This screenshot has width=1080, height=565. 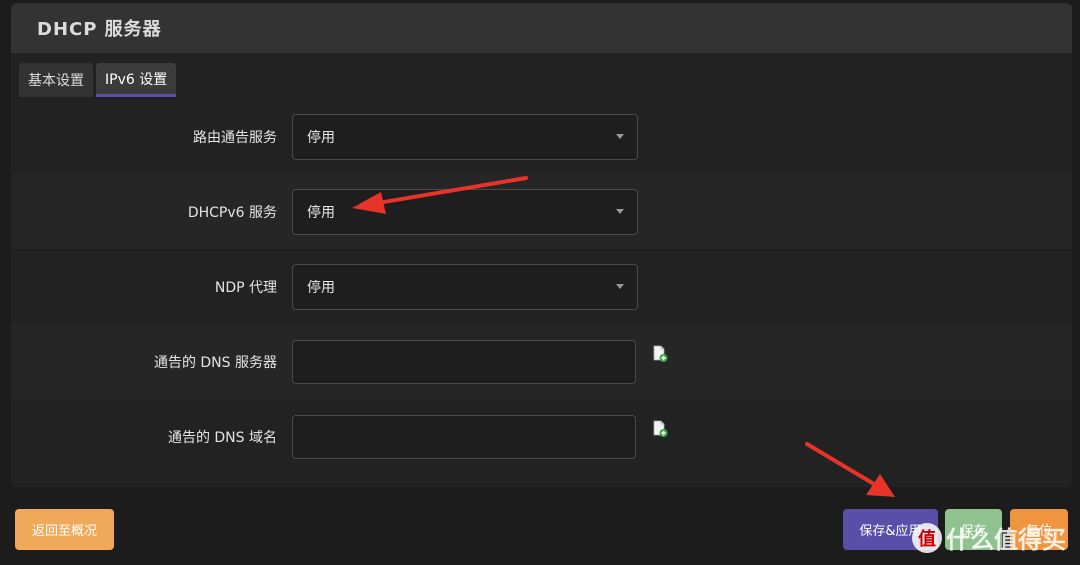 I want to click on form-row-dhcpv6-service: DHCPv6 服务 停用, so click(x=541, y=211).